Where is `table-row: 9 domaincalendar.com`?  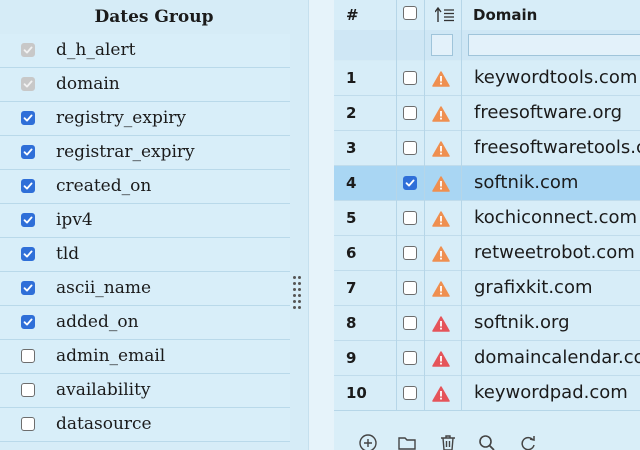 table-row: 9 domaincalendar.com is located at coordinates (487, 358).